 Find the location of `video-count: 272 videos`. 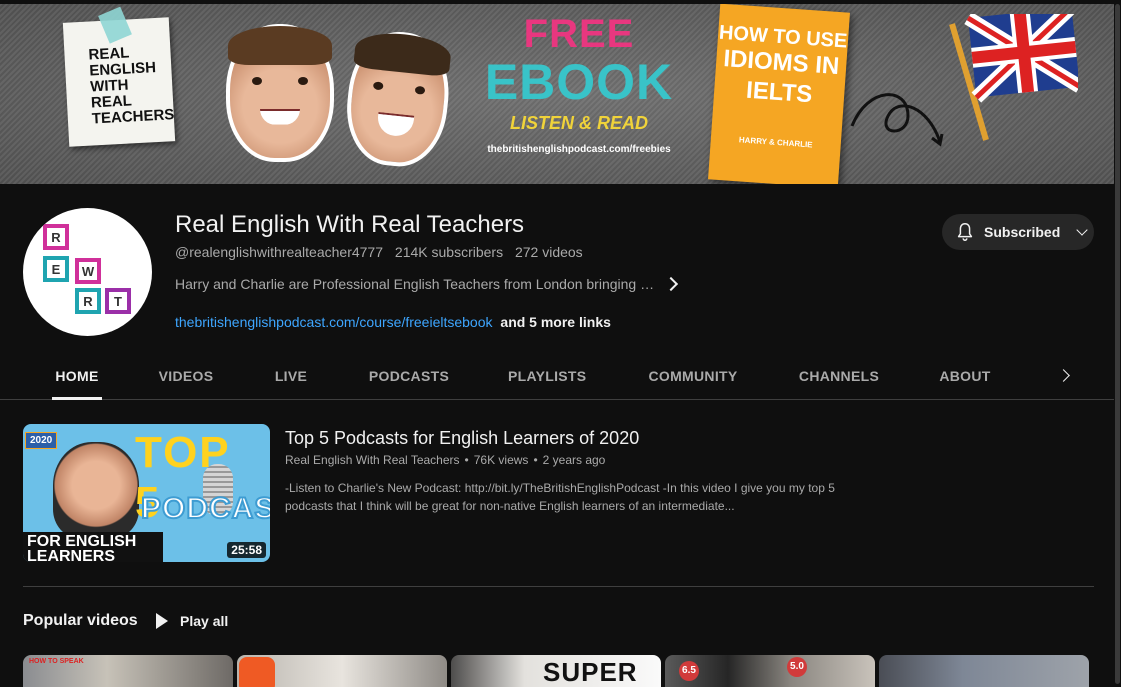

video-count: 272 videos is located at coordinates (548, 252).